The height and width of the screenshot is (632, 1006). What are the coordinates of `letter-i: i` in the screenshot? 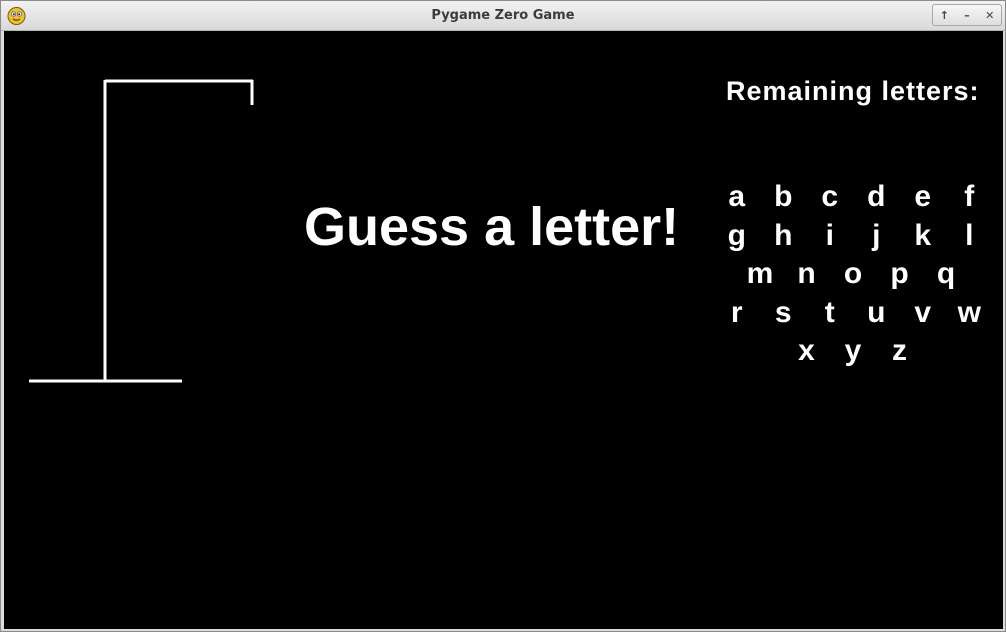 It's located at (830, 235).